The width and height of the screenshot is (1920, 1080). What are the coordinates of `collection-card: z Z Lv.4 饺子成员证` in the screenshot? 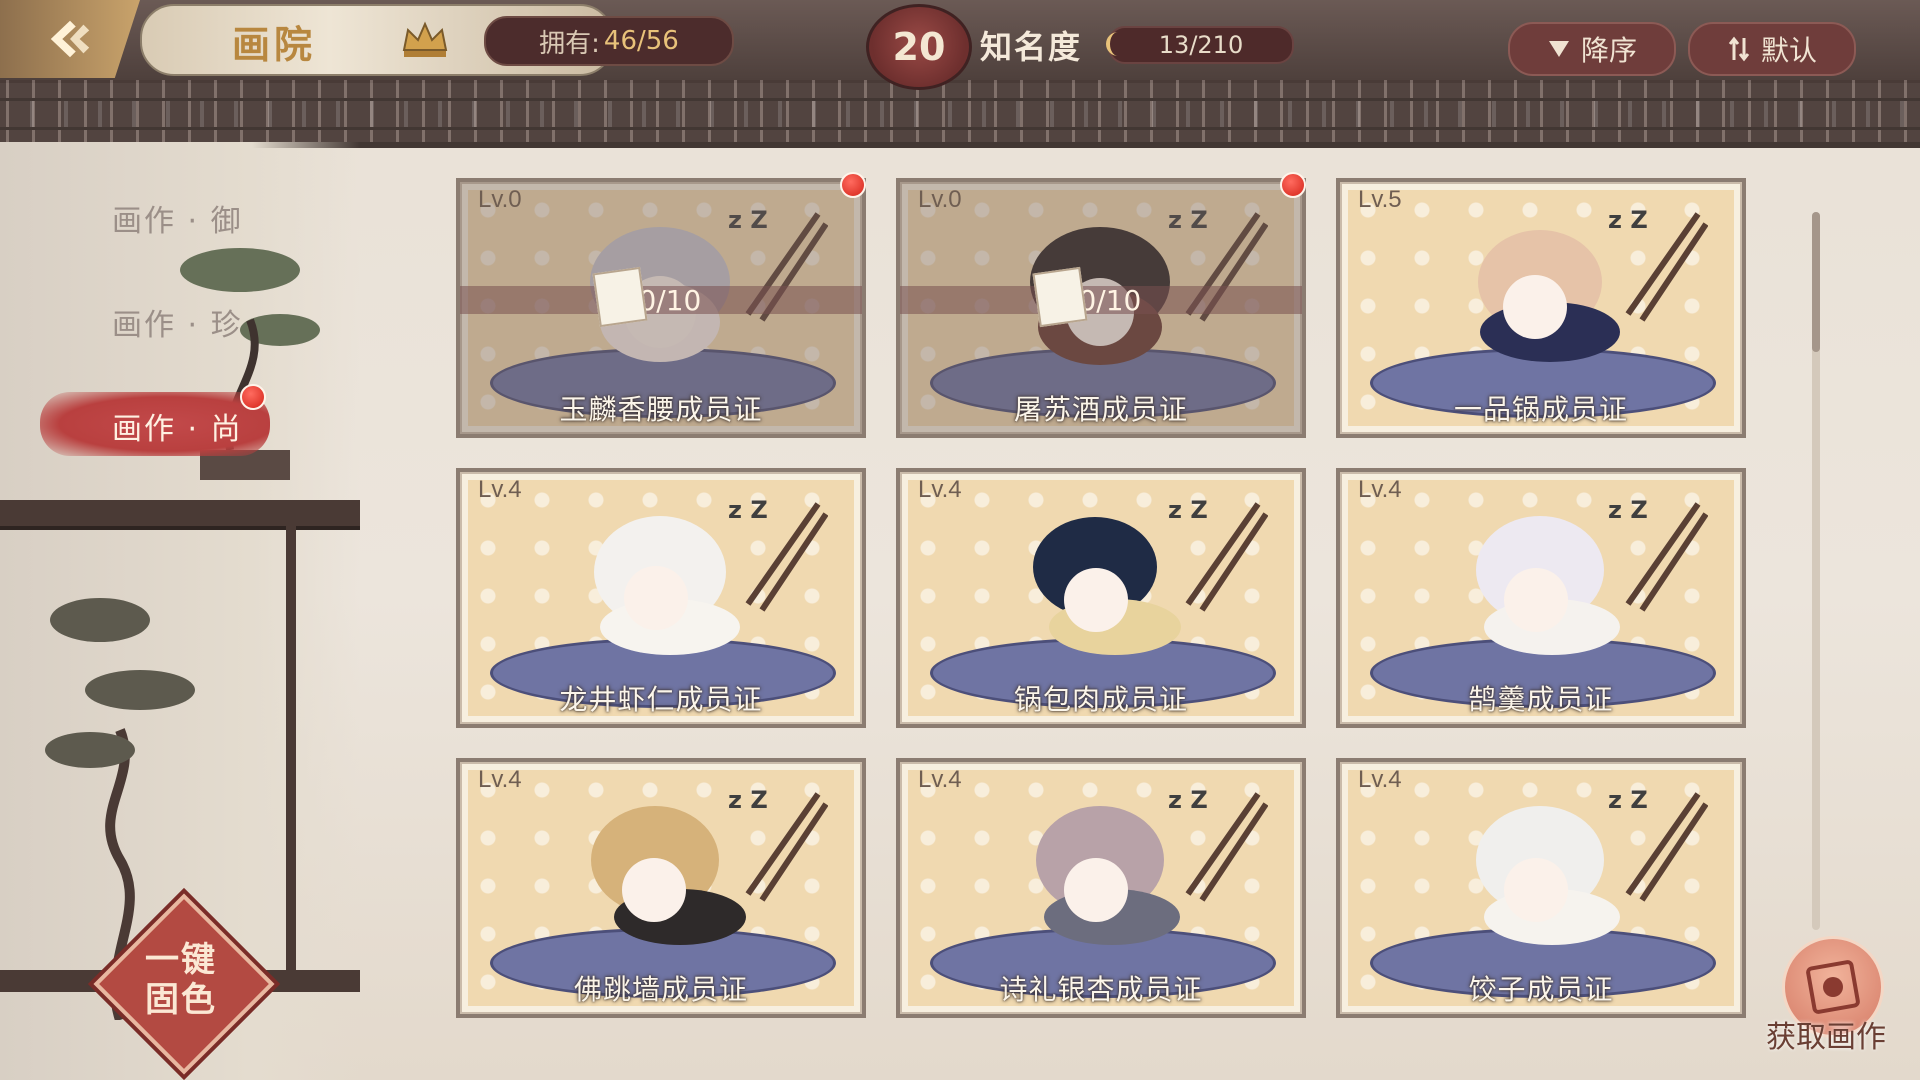 It's located at (1541, 888).